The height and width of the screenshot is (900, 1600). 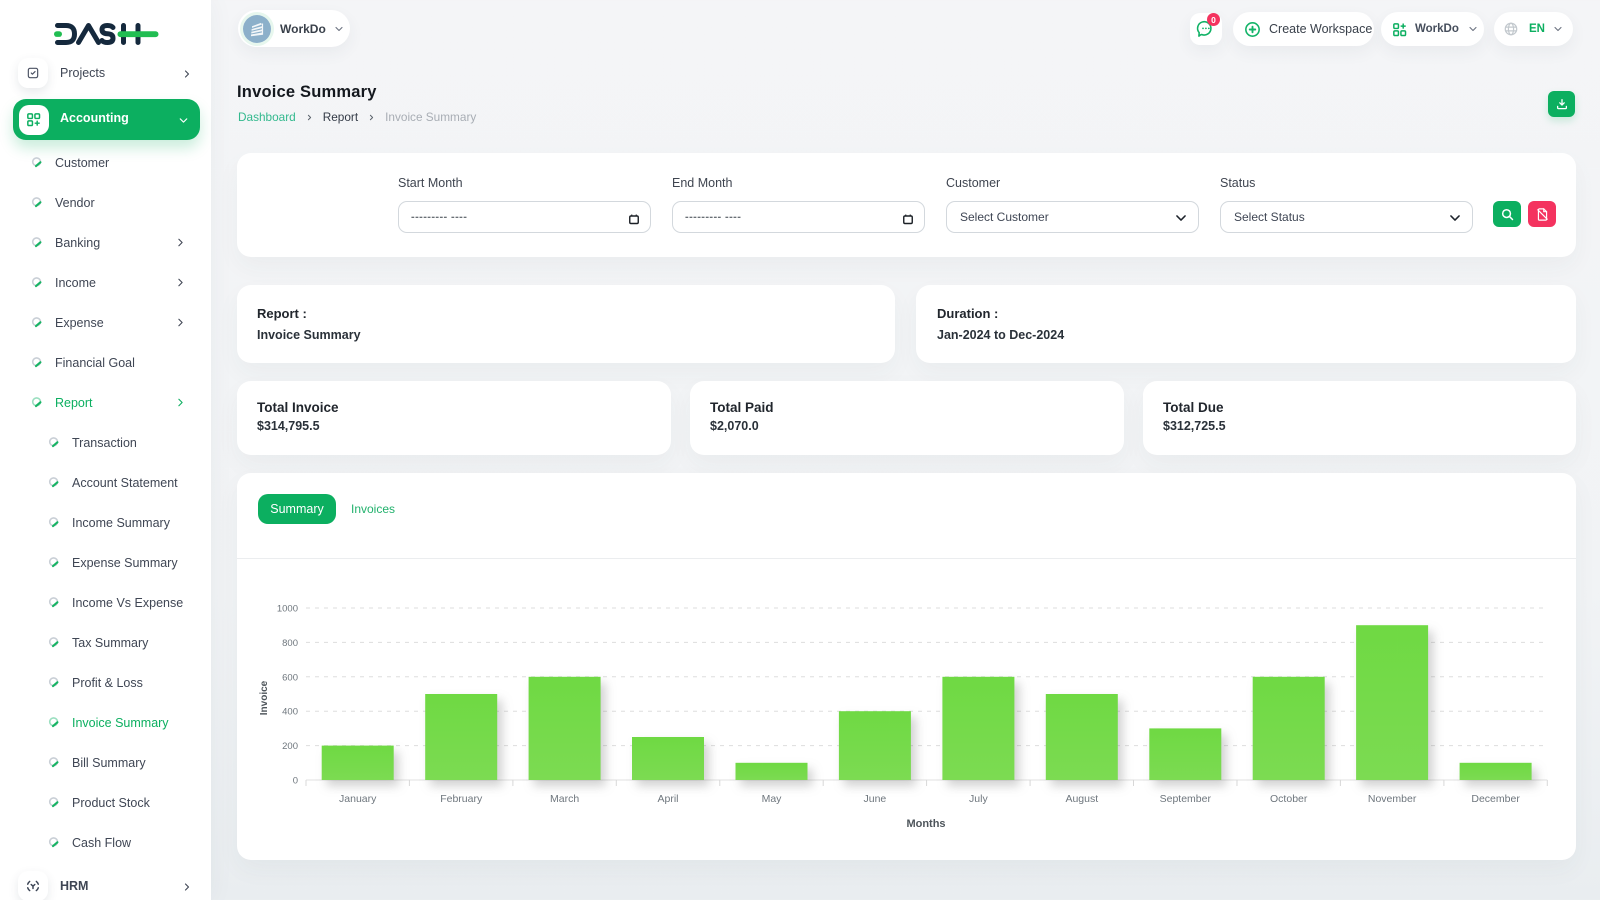 What do you see at coordinates (772, 799) in the screenshot?
I see `svg-text: May` at bounding box center [772, 799].